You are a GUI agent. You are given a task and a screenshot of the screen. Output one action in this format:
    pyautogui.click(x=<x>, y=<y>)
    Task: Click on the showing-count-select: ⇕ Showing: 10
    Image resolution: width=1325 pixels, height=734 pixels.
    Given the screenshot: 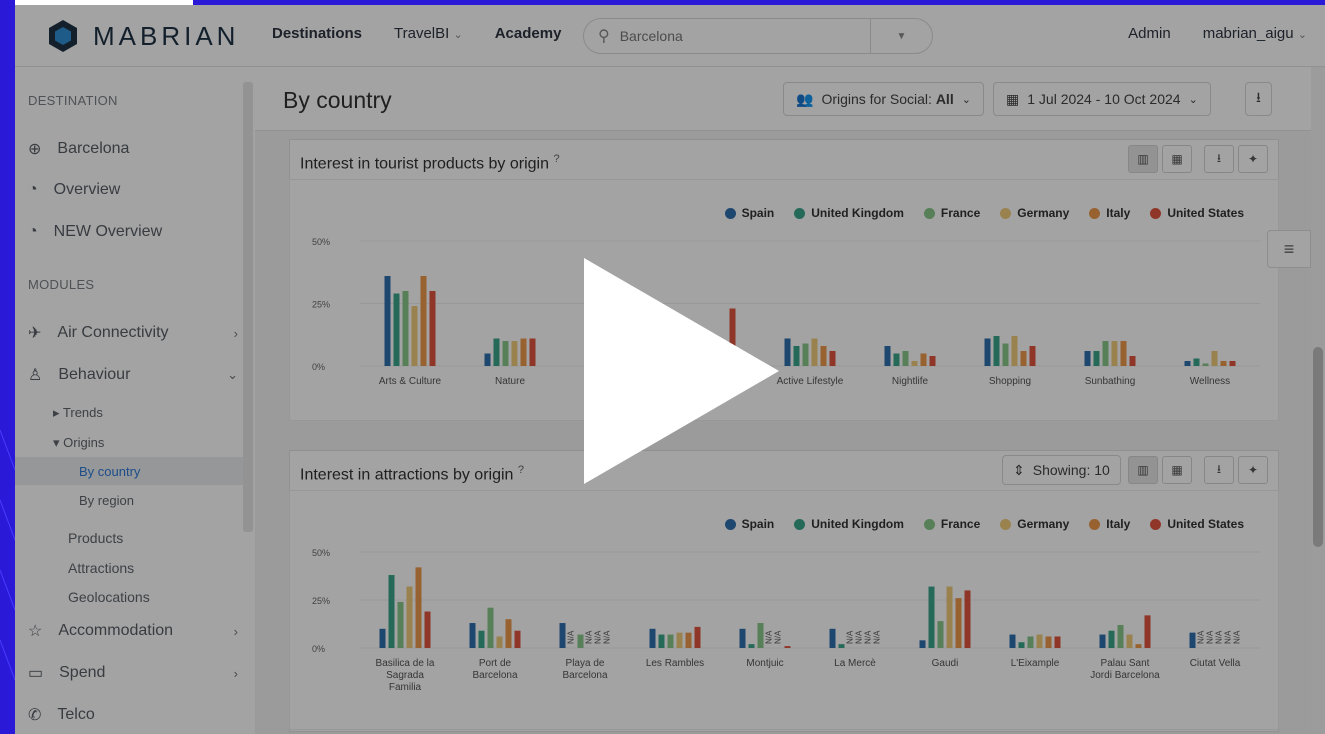 What is the action you would take?
    pyautogui.click(x=1061, y=470)
    